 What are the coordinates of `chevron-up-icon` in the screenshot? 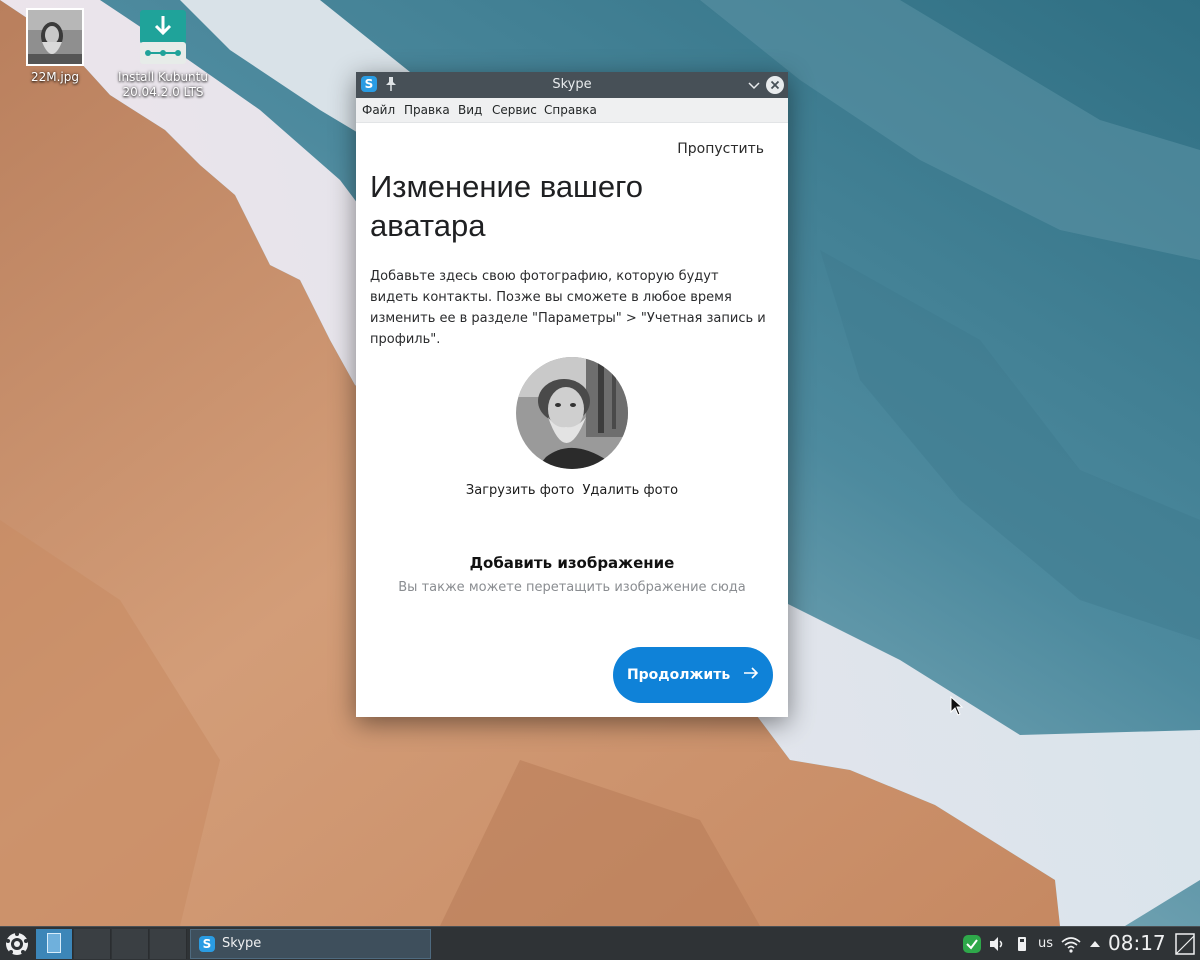 It's located at (1095, 944).